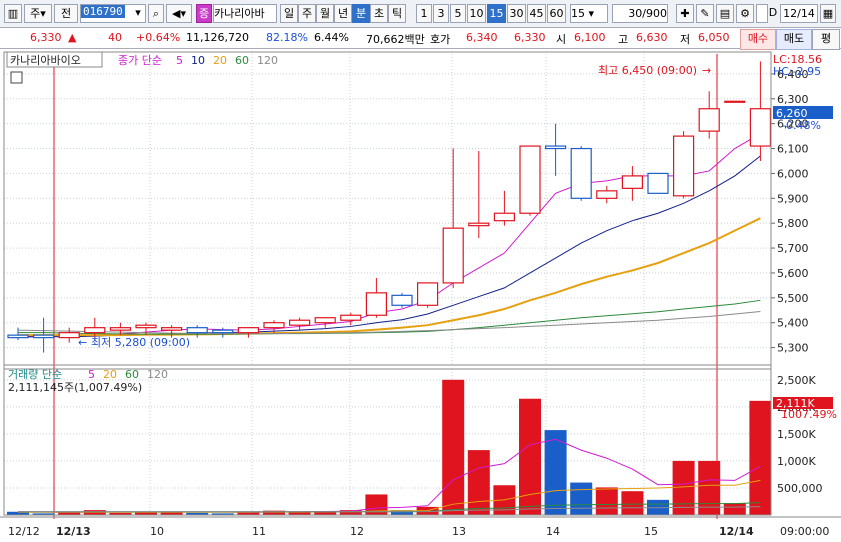 Image resolution: width=841 pixels, height=542 pixels. I want to click on period-tab: 분, so click(361, 13).